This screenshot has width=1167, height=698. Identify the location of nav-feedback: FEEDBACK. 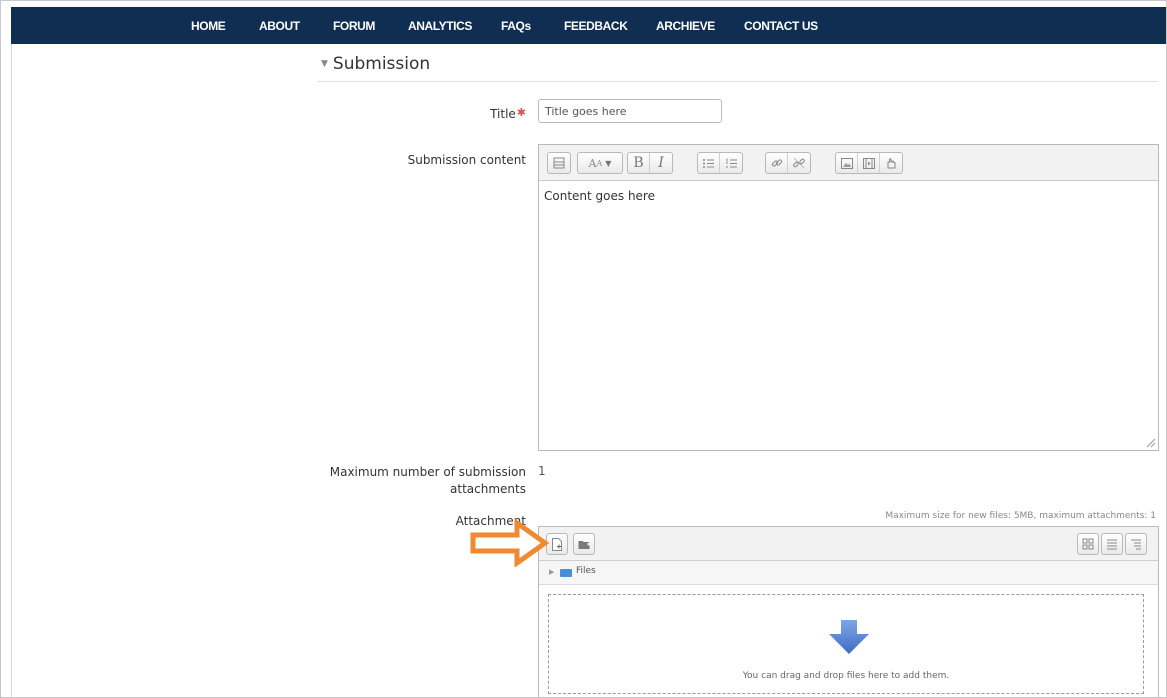
(596, 26).